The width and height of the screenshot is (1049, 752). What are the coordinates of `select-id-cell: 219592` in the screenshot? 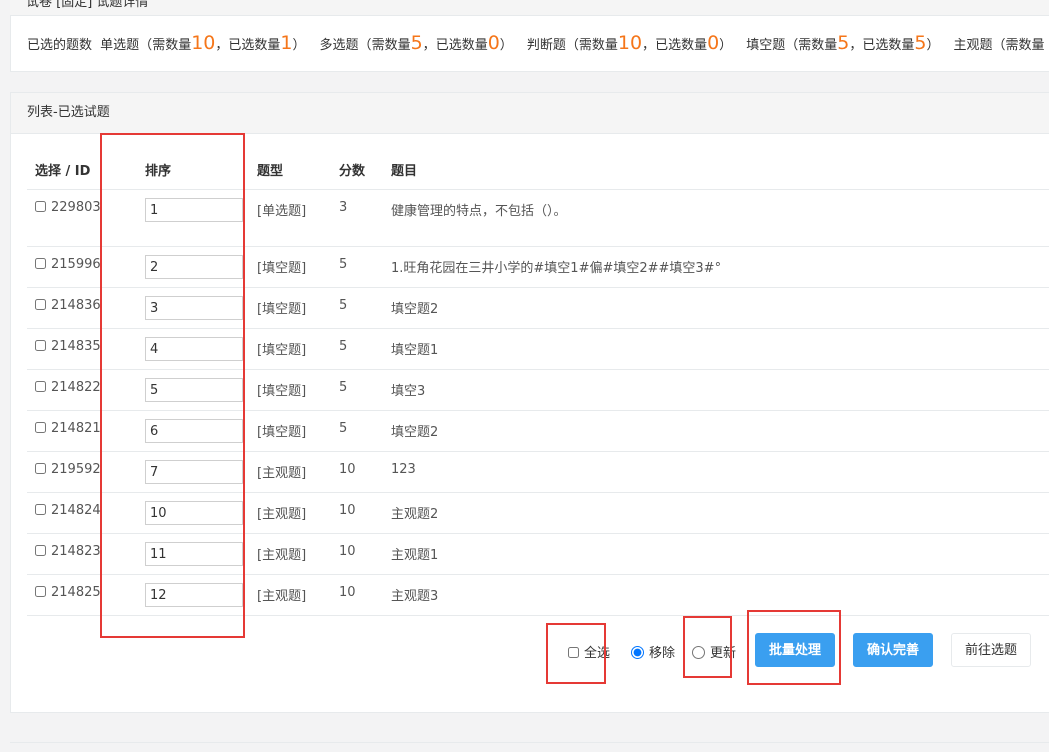 It's located at (85, 472).